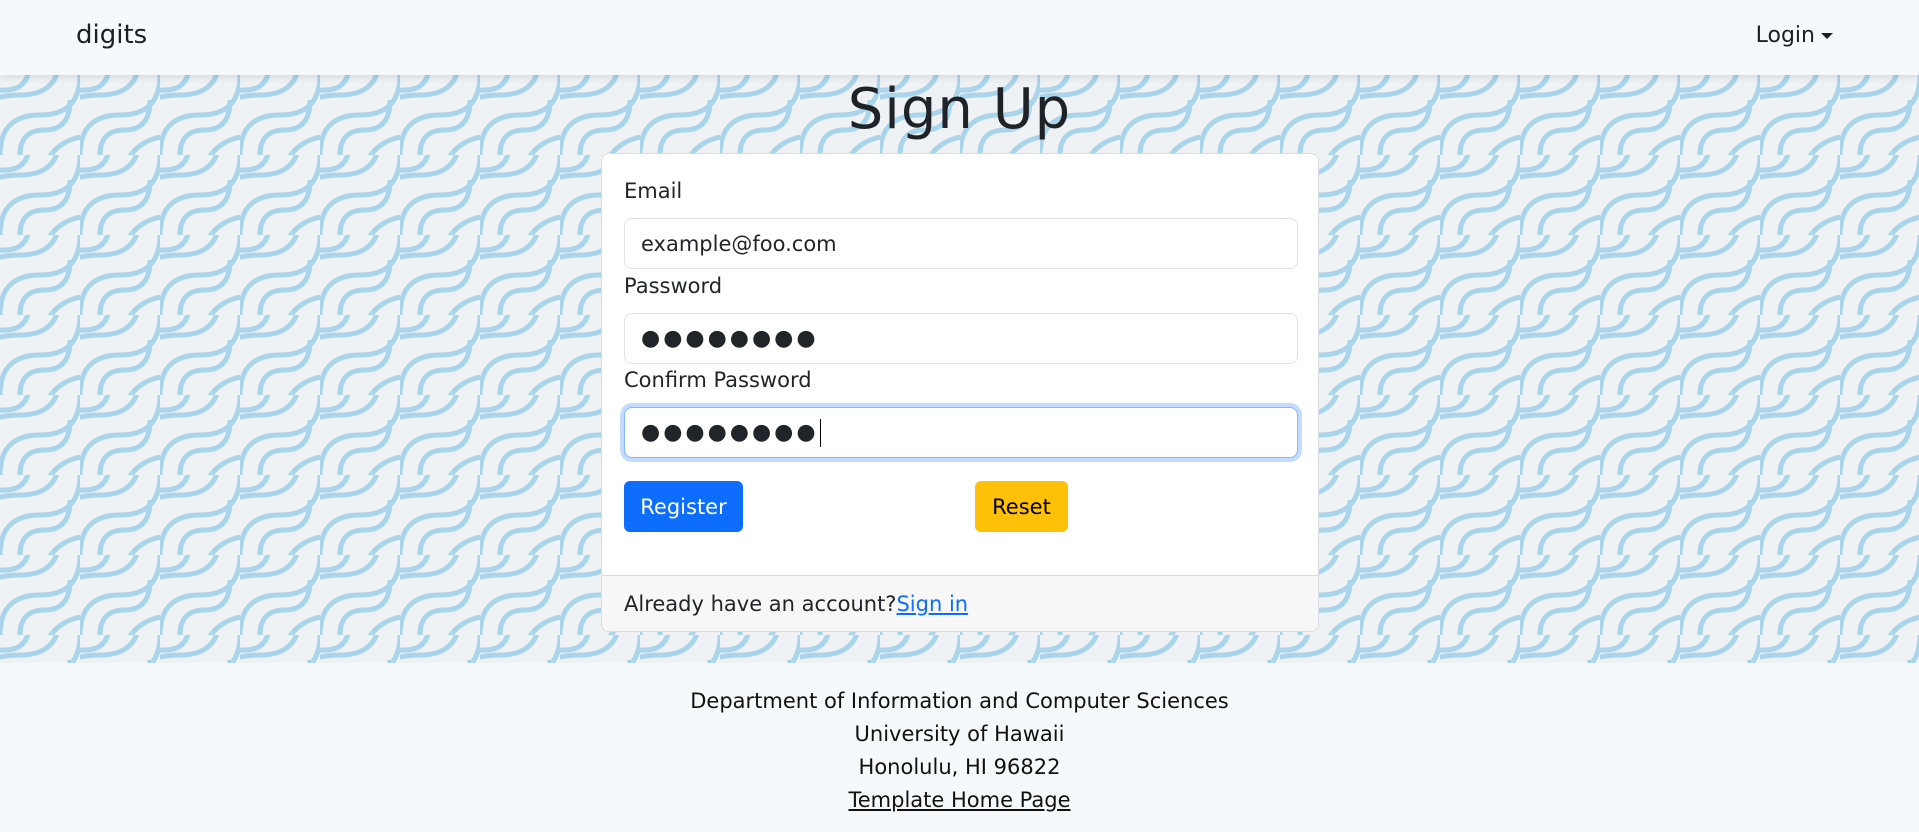  Describe the element at coordinates (961, 243) in the screenshot. I see `email-field: example@foo.com` at that location.